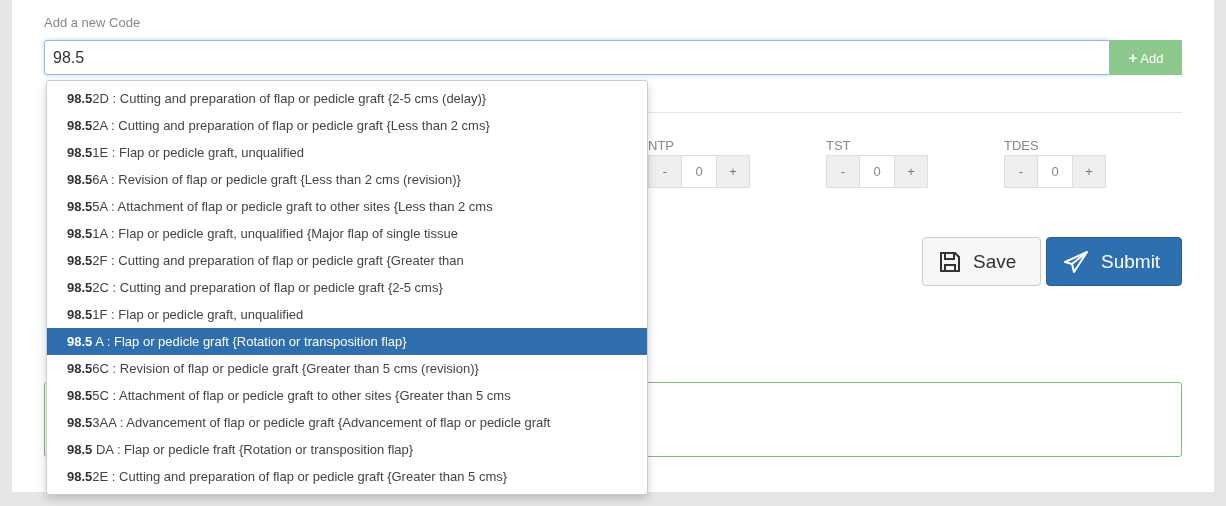 This screenshot has height=506, width=1226. Describe the element at coordinates (839, 145) in the screenshot. I see `counter-label: TST` at that location.